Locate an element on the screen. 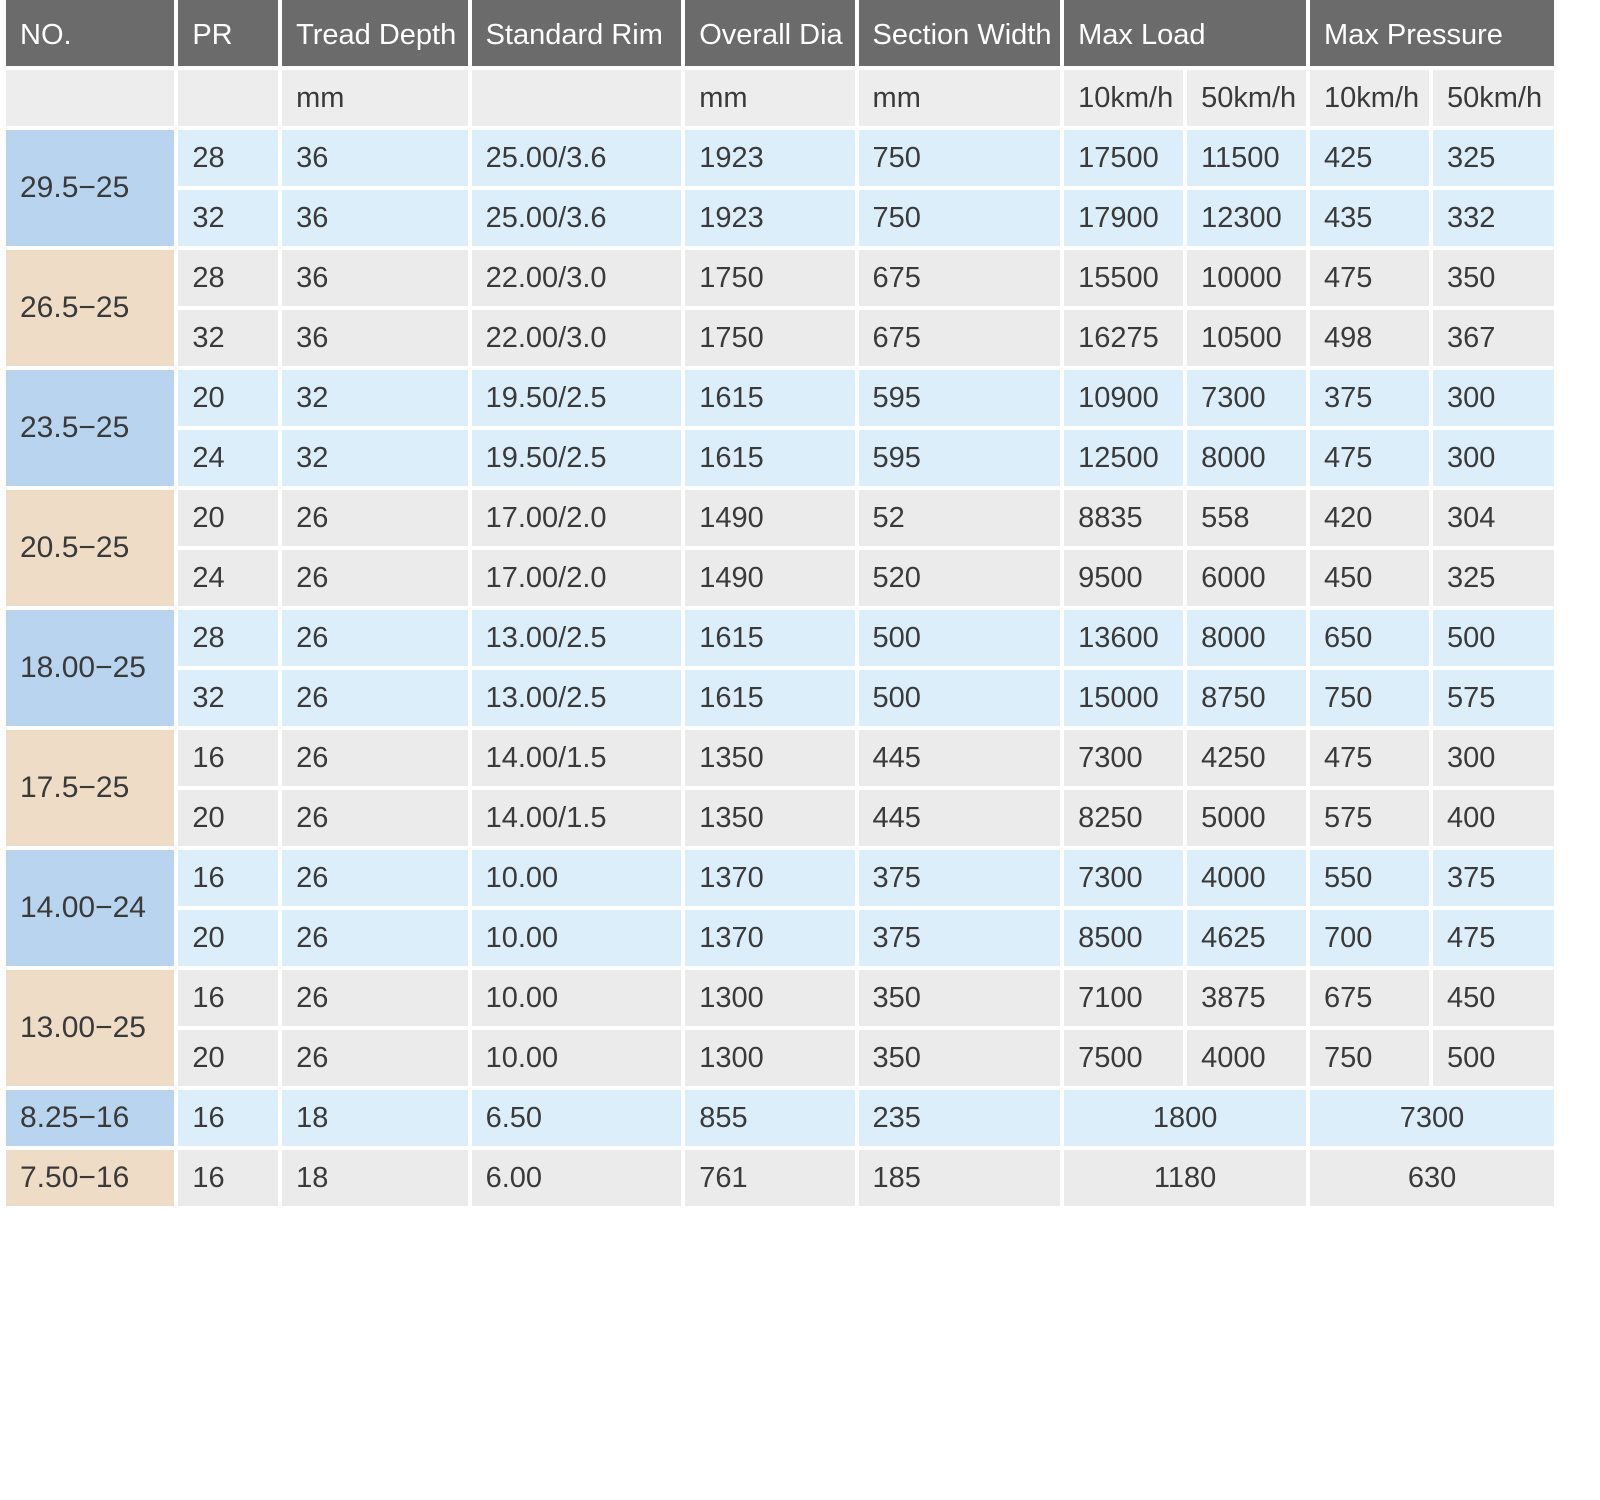  overall-dia-cell: 761 is located at coordinates (770, 1178).